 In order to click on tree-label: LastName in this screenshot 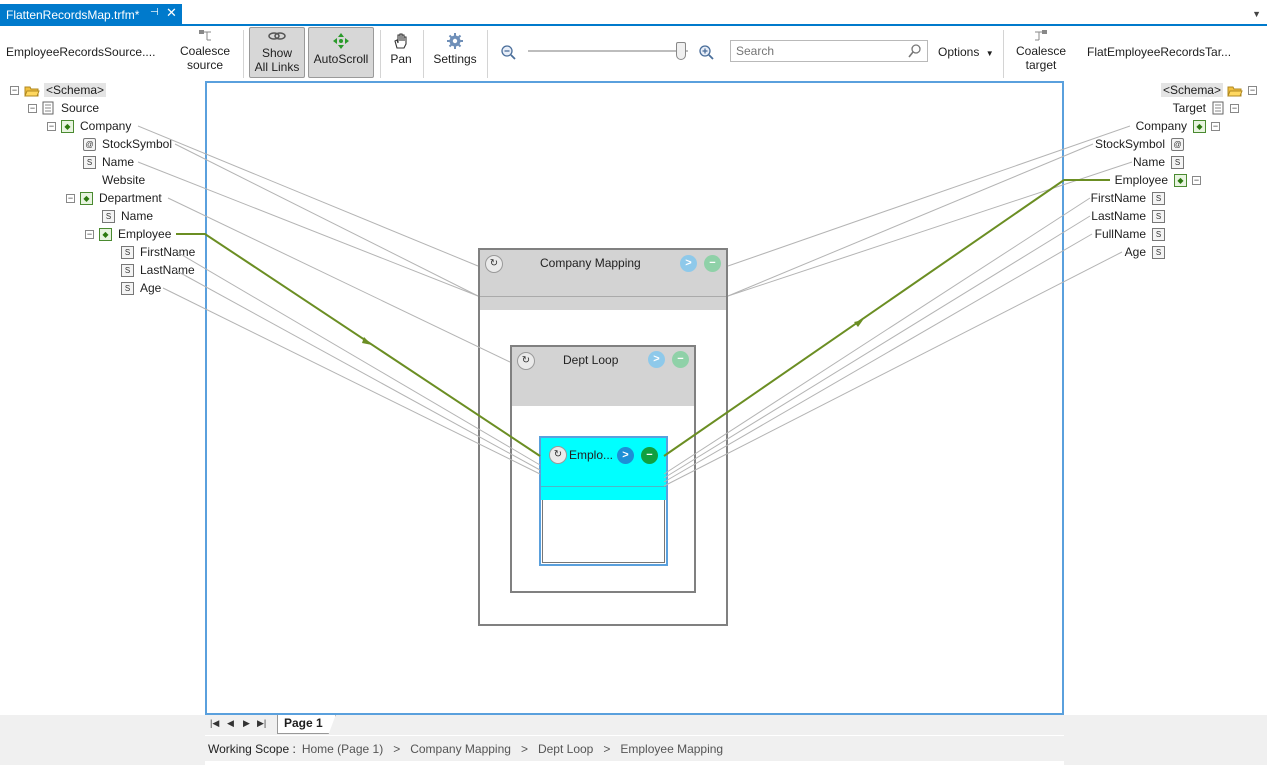, I will do `click(167, 270)`.